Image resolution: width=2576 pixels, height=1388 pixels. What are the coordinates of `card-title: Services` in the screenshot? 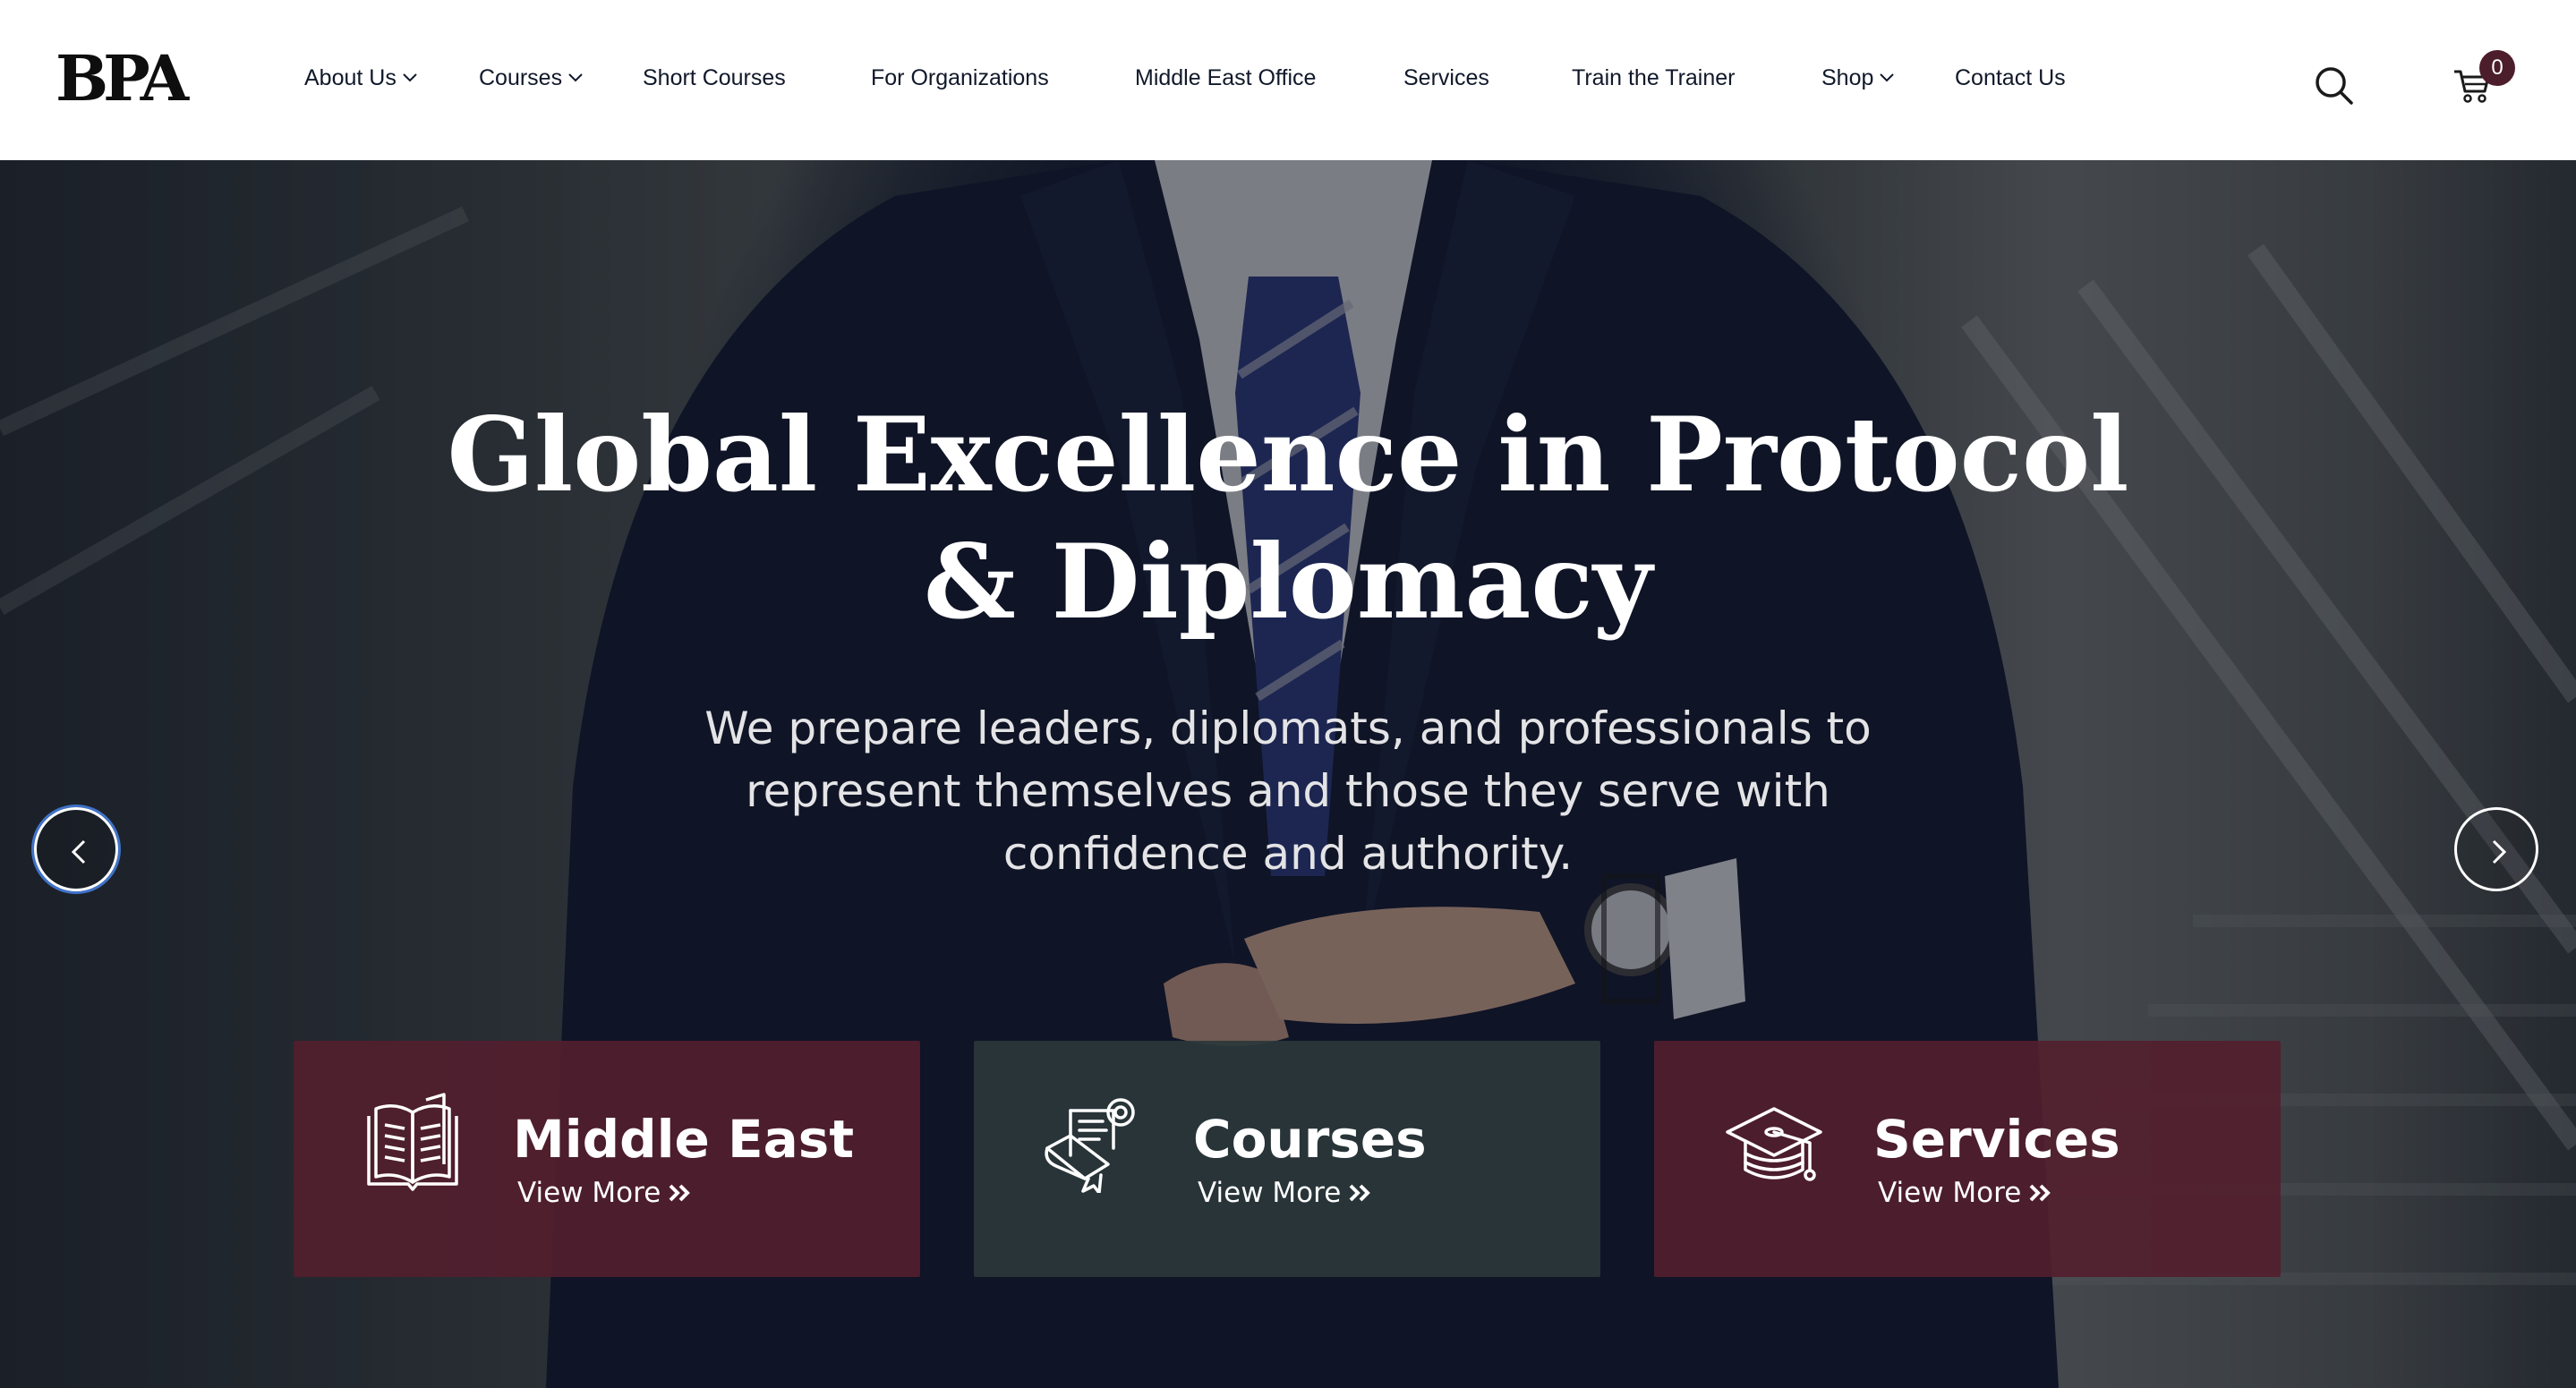 It's located at (1996, 1139).